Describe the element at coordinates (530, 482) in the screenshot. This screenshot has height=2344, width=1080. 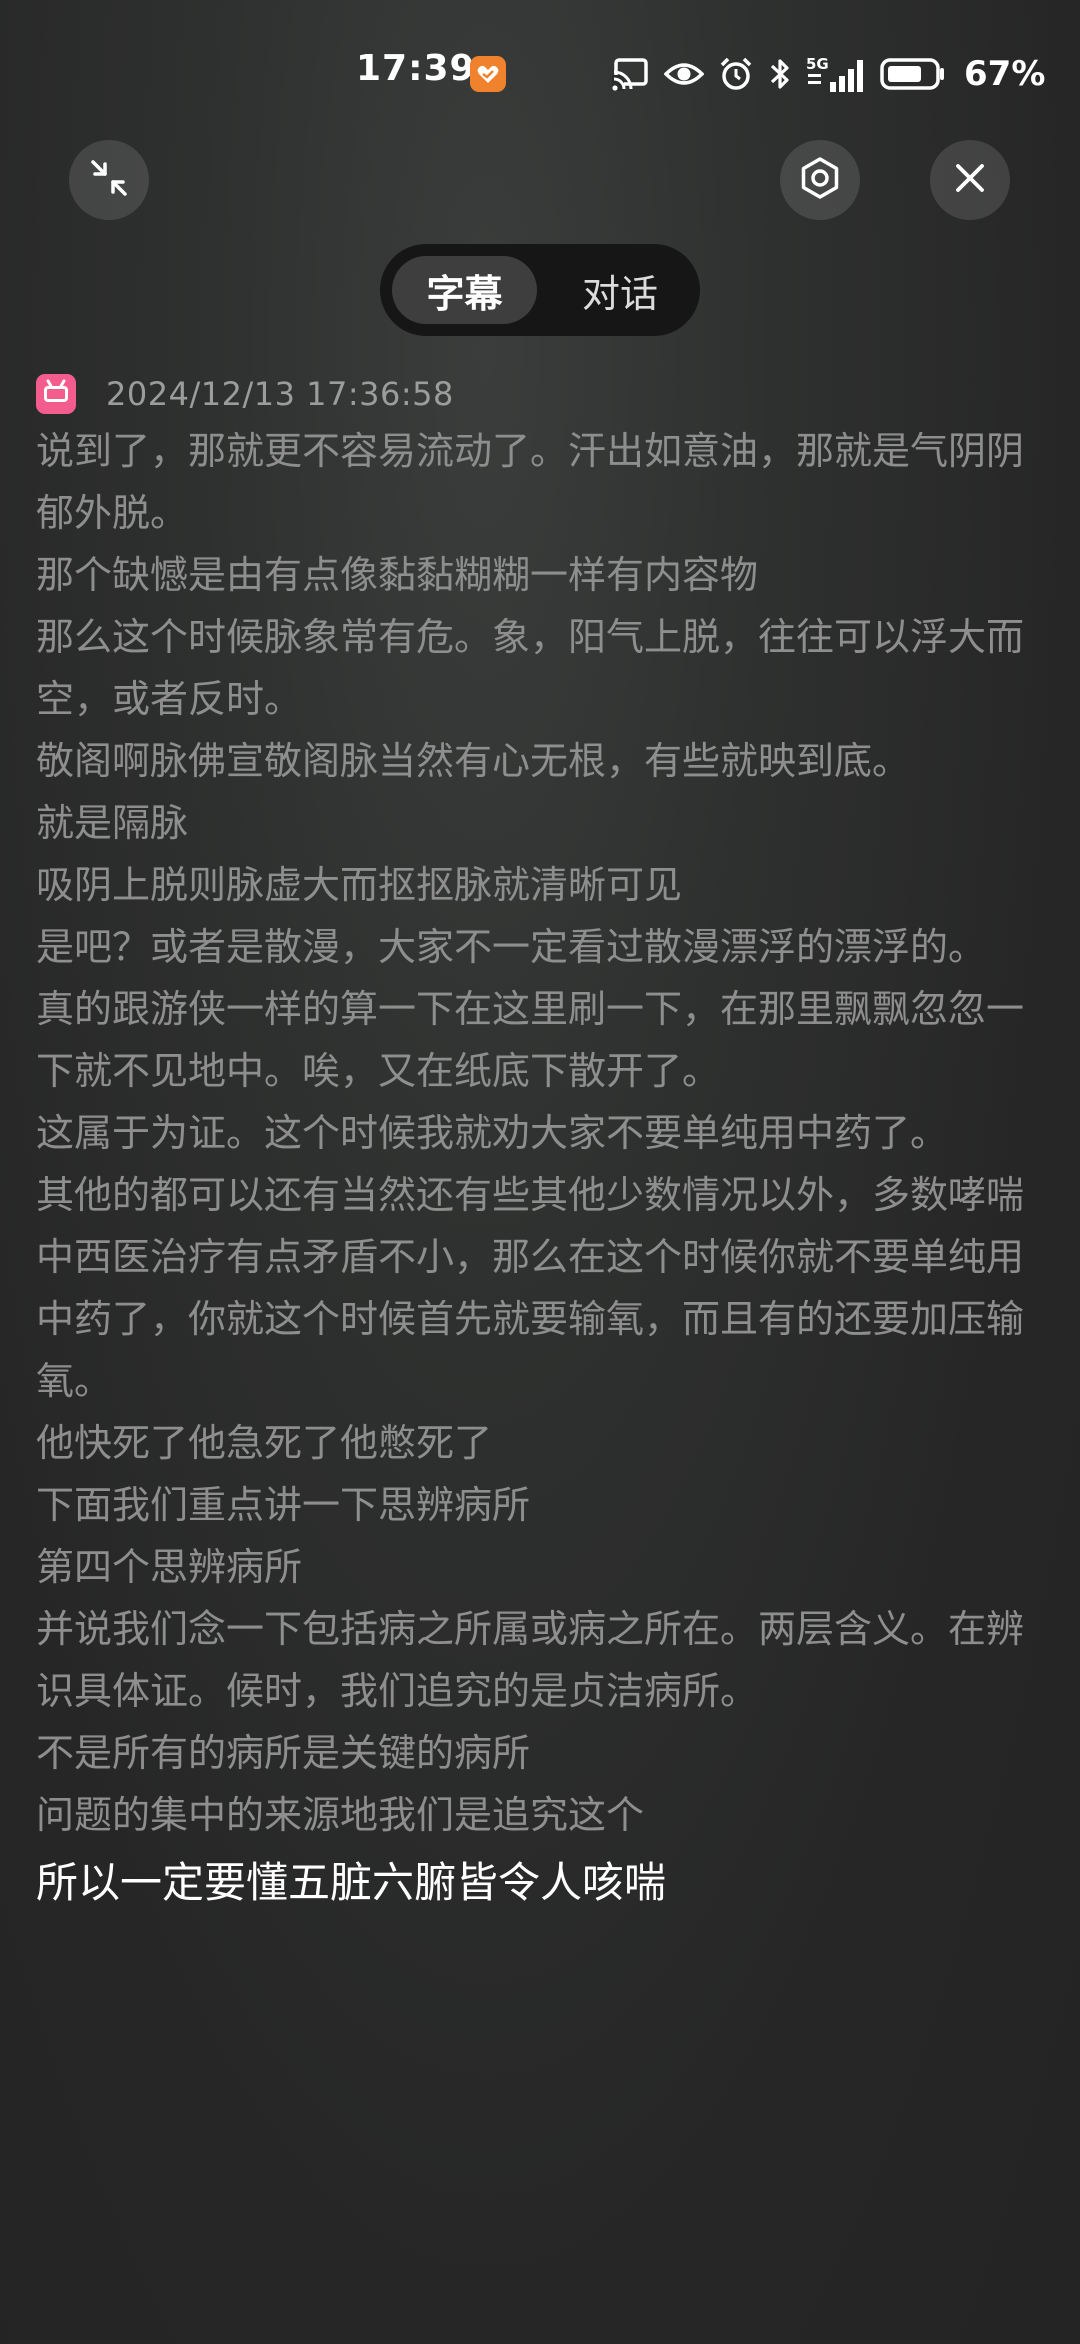
I see `transcript-line: 说到了，那就更不容易流动了。汗出如意油，那就是气阴阴郁外脱。` at that location.